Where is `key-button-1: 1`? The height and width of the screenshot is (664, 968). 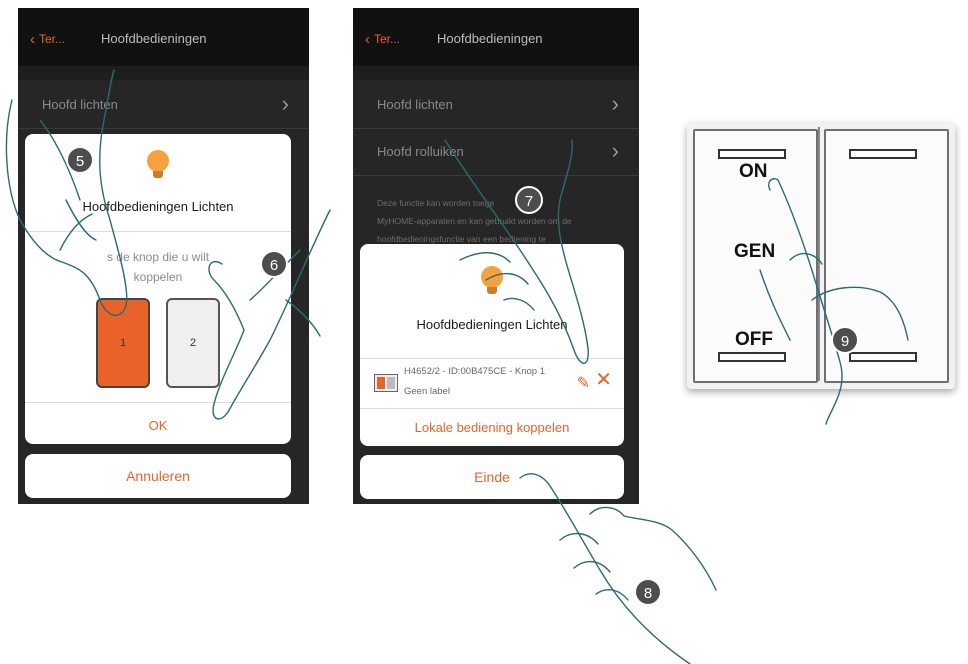
key-button-1: 1 is located at coordinates (123, 343).